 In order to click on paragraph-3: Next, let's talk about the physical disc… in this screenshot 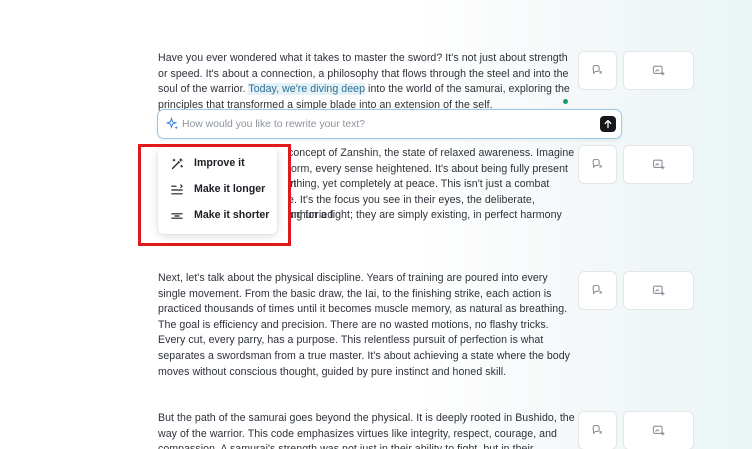, I will do `click(368, 325)`.